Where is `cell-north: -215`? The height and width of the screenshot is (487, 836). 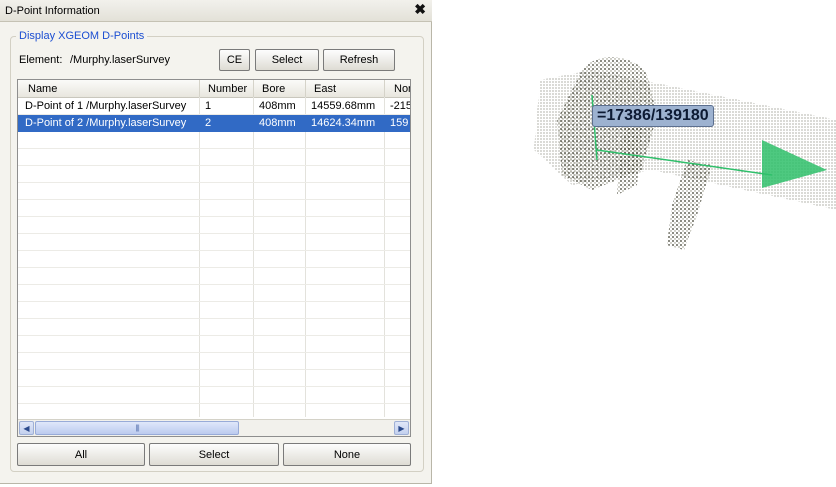
cell-north: -215 is located at coordinates (400, 106).